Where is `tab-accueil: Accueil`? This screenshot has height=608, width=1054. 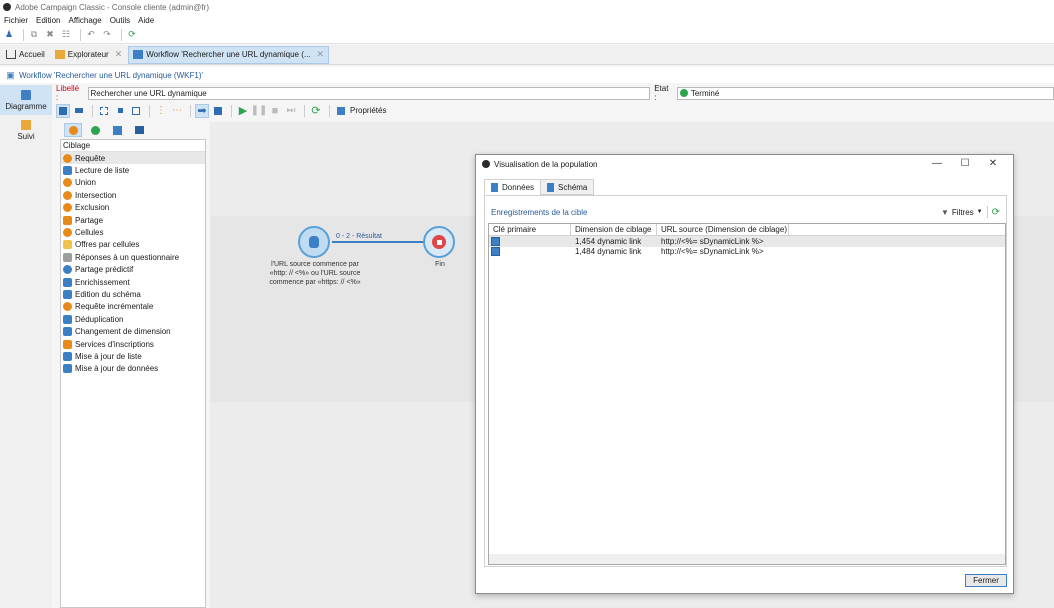 tab-accueil: Accueil is located at coordinates (25, 55).